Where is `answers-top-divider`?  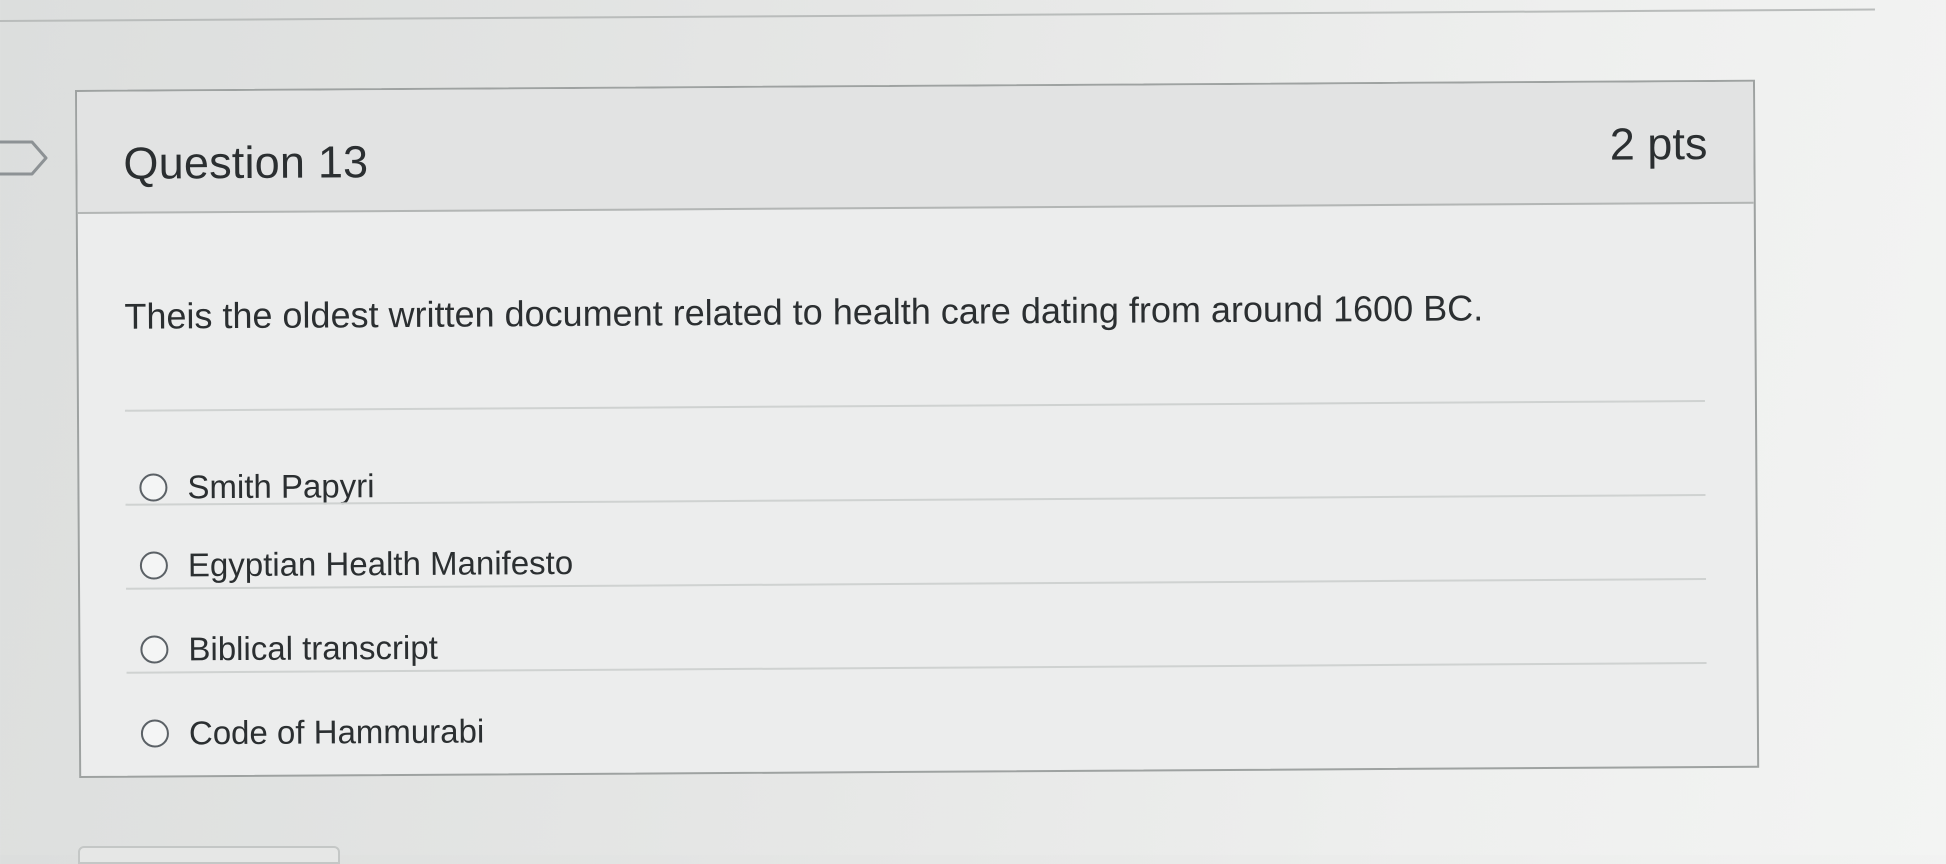 answers-top-divider is located at coordinates (914, 406).